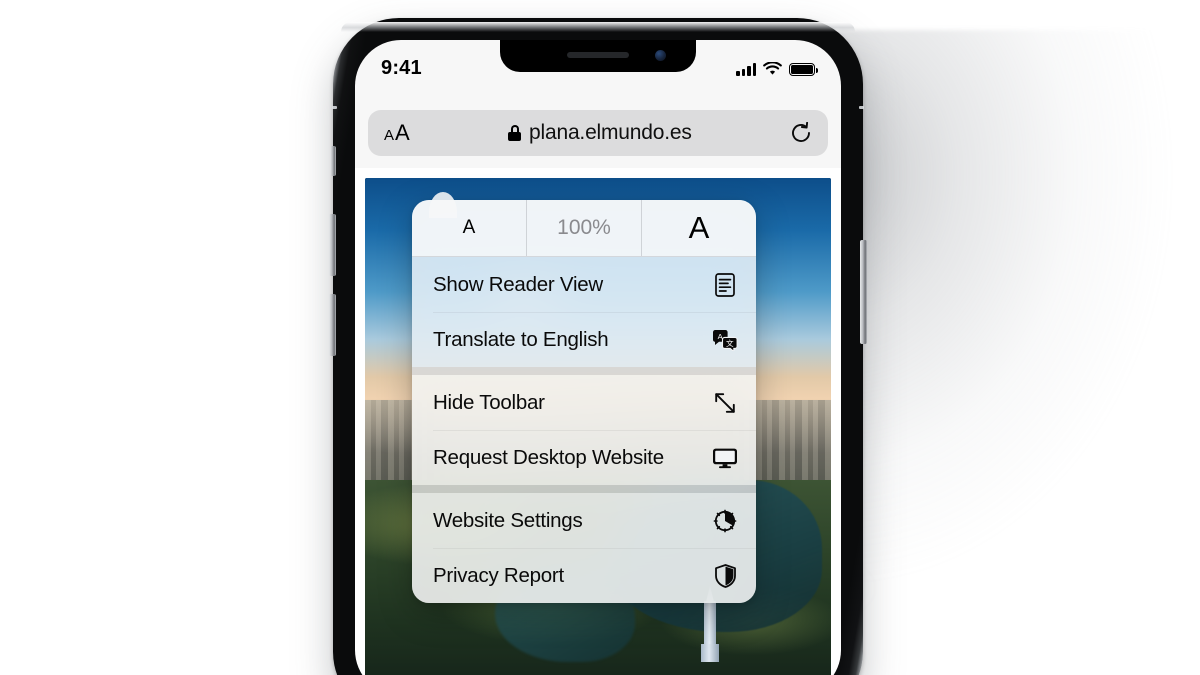 This screenshot has height=675, width=1200. What do you see at coordinates (401, 67) in the screenshot?
I see `status-bar-time: 9:41` at bounding box center [401, 67].